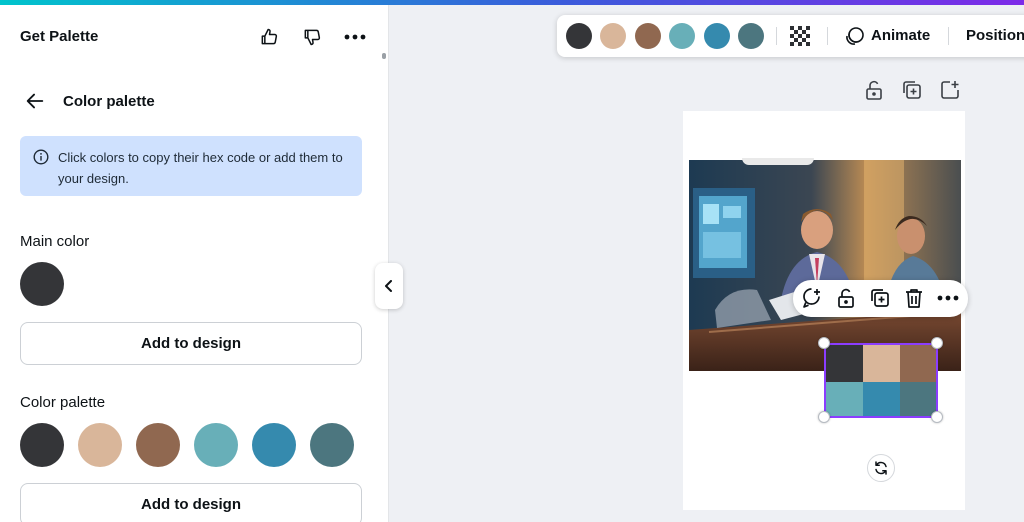  What do you see at coordinates (63, 402) in the screenshot?
I see `color-palette-label: Color palette` at bounding box center [63, 402].